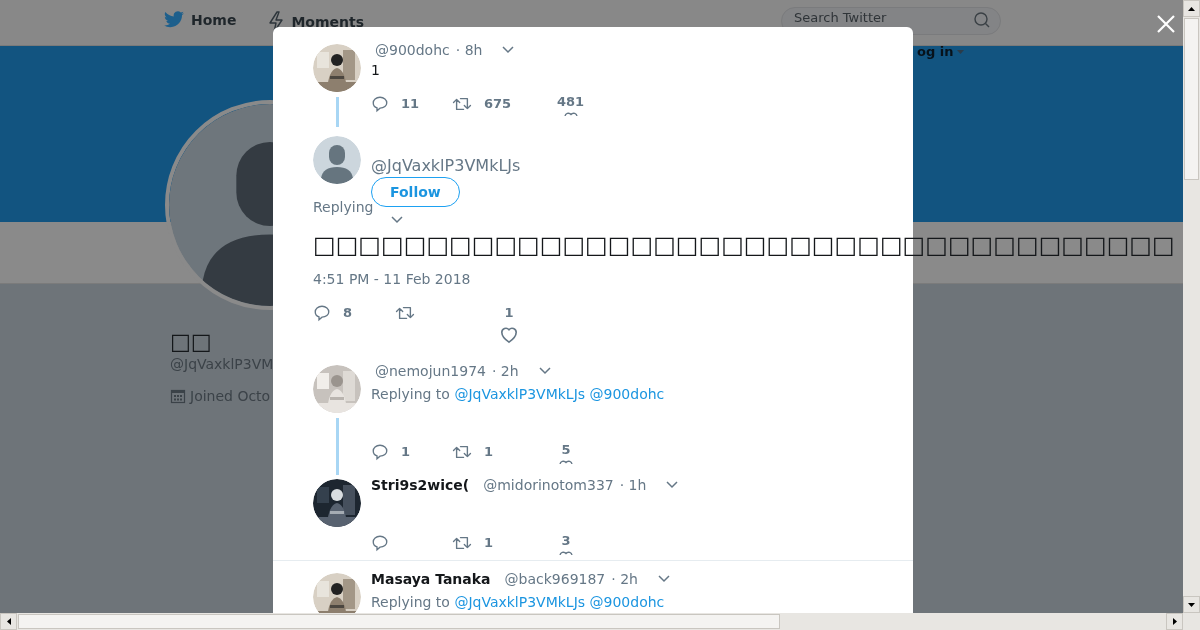 The image size is (1200, 630). I want to click on tweet-time: · 1h, so click(633, 485).